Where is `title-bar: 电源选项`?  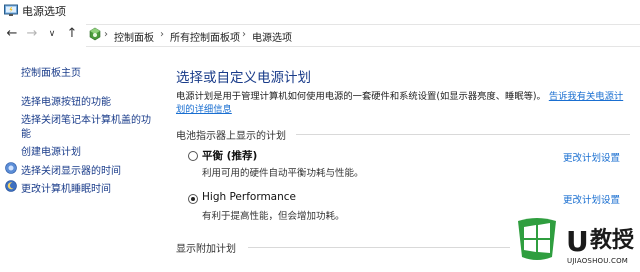
title-bar: 电源选项 is located at coordinates (320, 11).